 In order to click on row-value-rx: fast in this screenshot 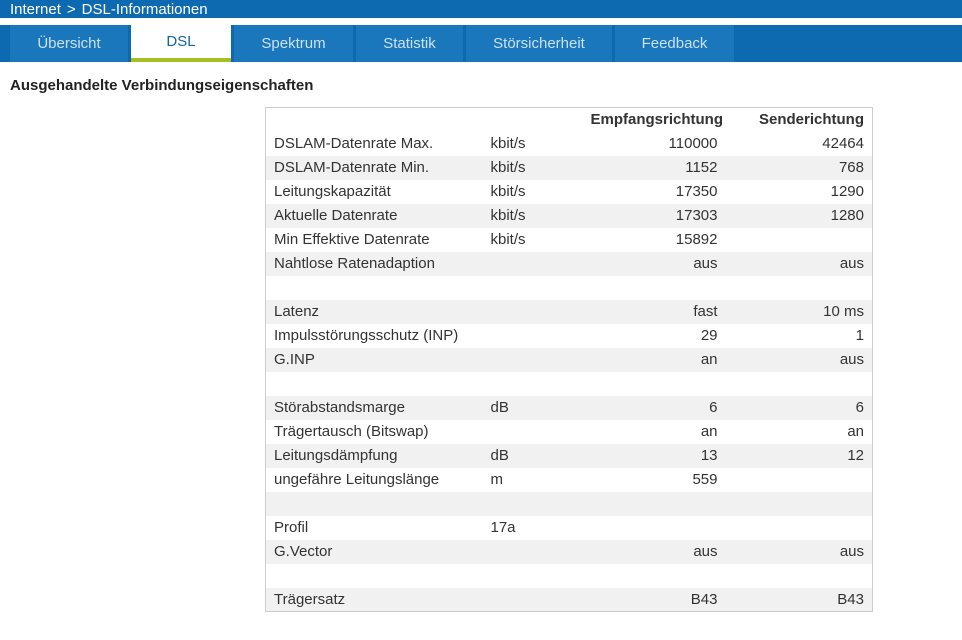, I will do `click(705, 311)`.